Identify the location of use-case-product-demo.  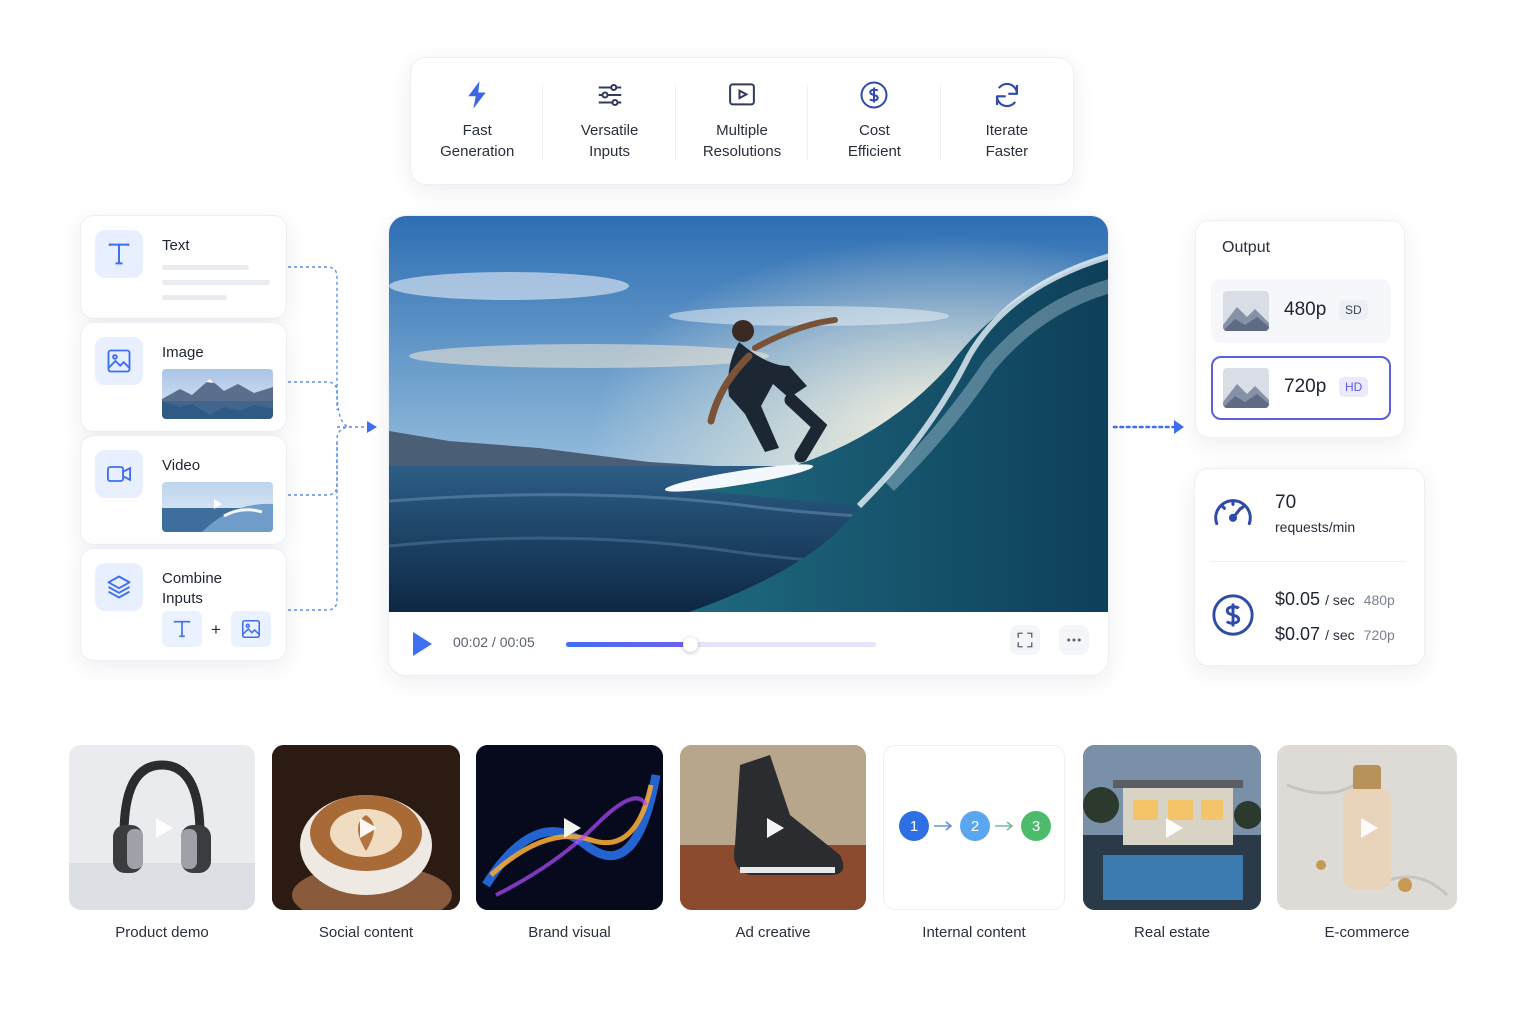
(162, 827).